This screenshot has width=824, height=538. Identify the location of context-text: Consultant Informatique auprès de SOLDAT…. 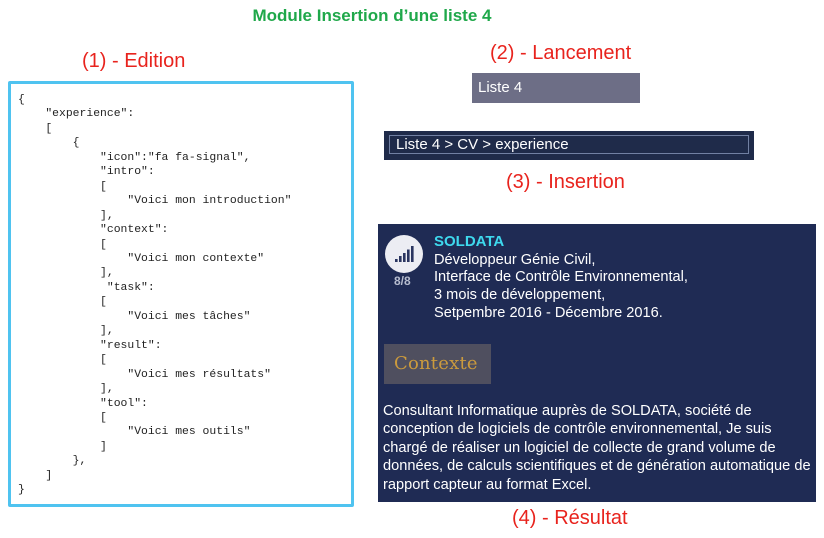
(597, 448).